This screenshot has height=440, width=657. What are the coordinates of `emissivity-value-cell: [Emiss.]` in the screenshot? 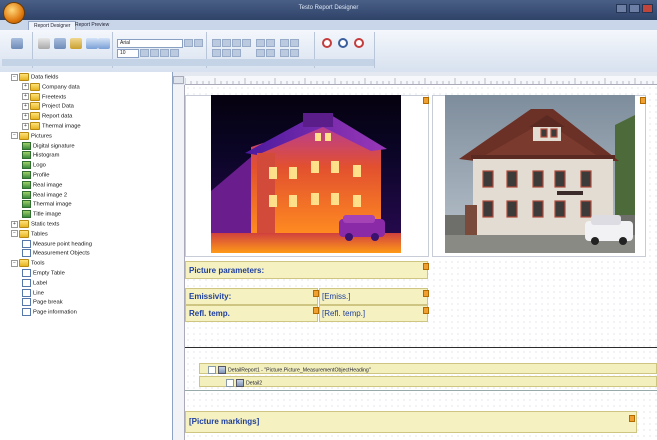 It's located at (373, 296).